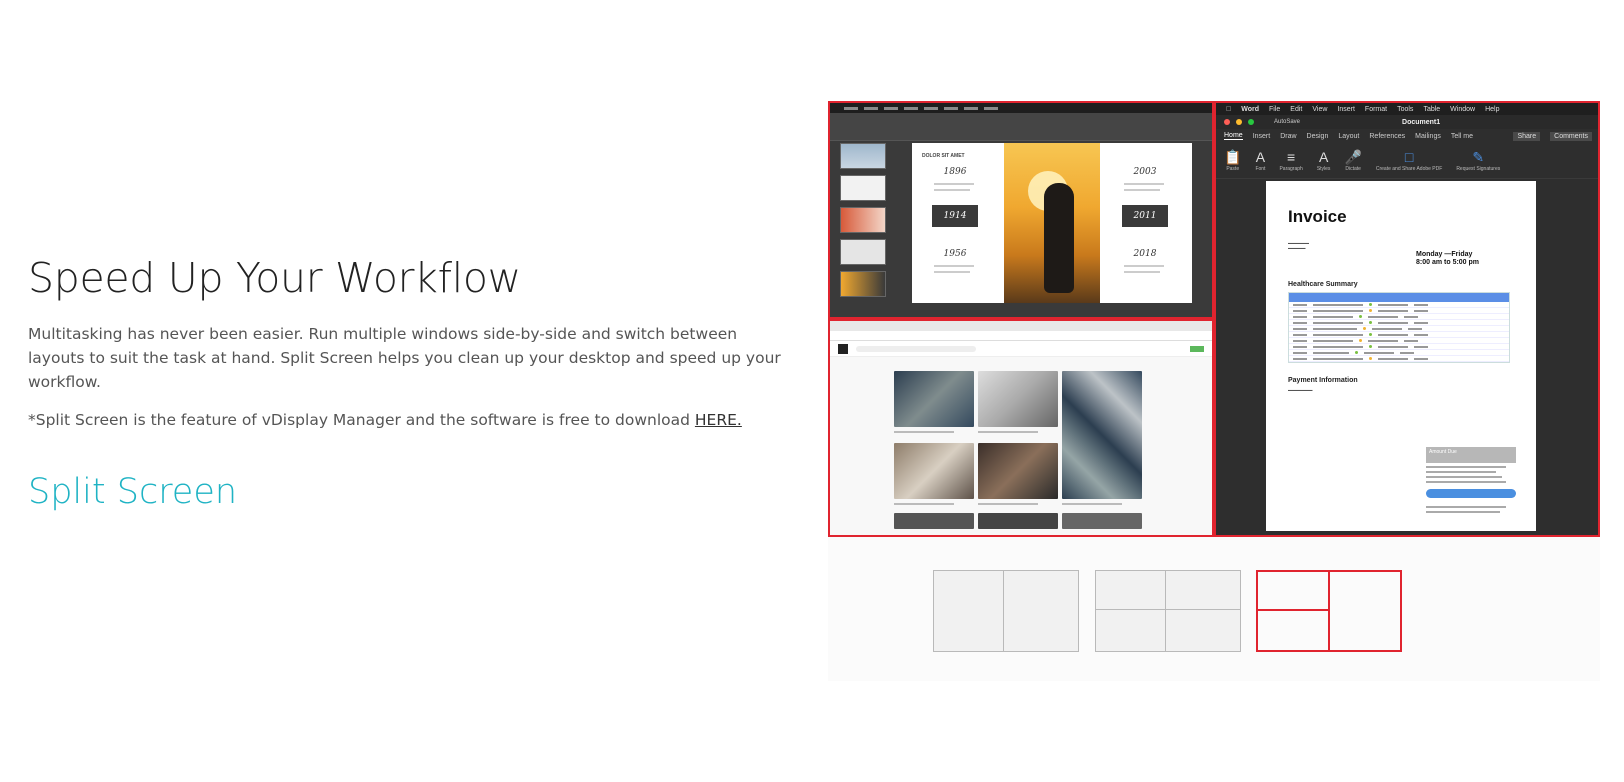  Describe the element at coordinates (1489, 109) in the screenshot. I see `menu-item: Help` at that location.